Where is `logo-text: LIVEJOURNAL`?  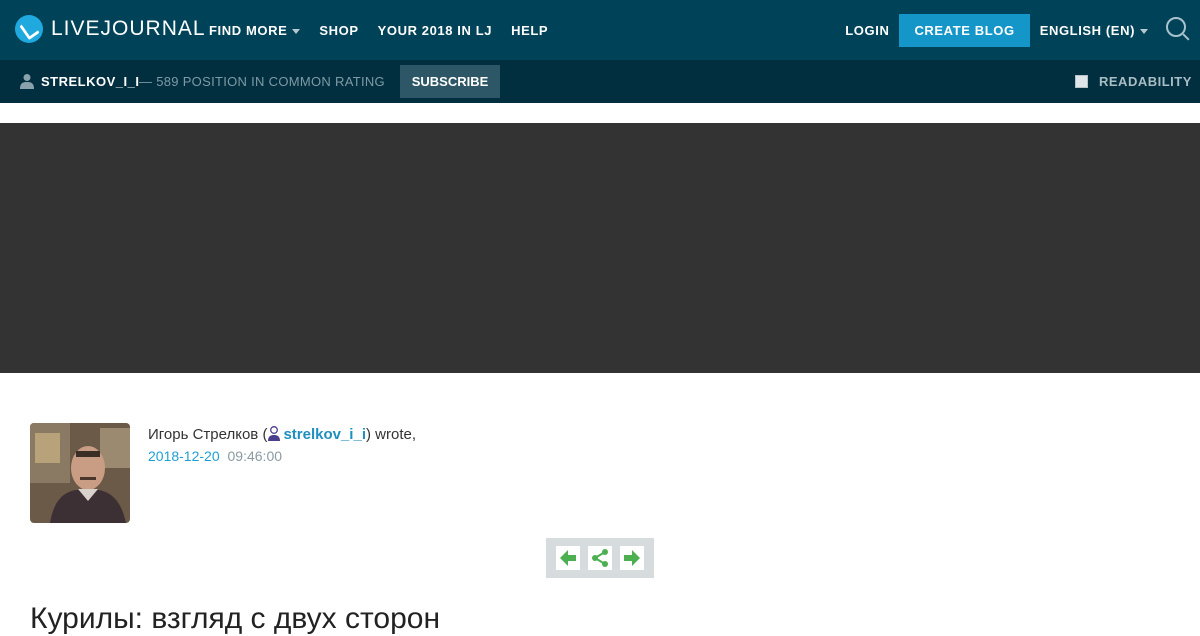 logo-text: LIVEJOURNAL is located at coordinates (128, 28).